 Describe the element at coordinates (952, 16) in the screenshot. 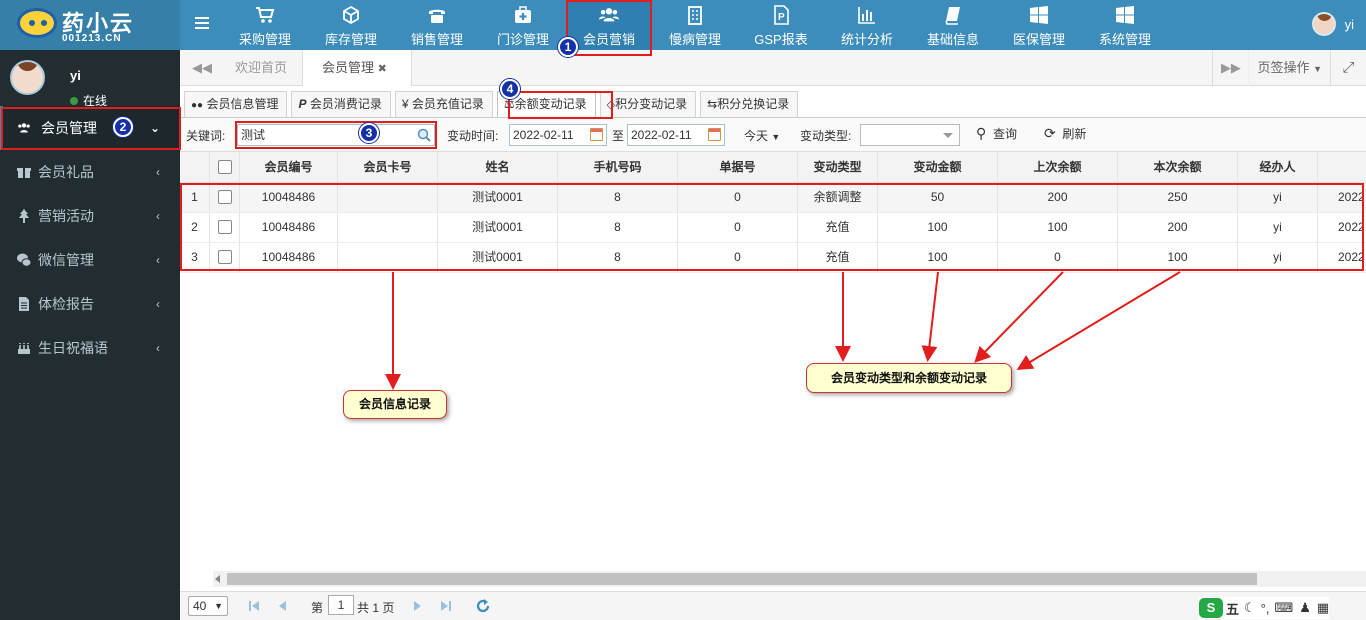

I see `book-icon` at that location.